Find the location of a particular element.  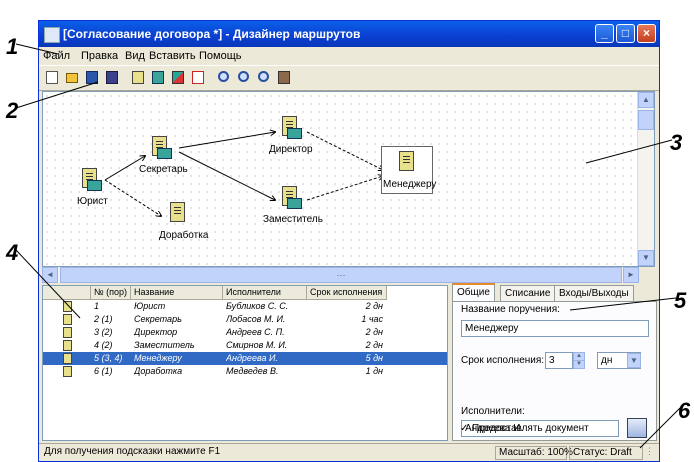

minimize-button: _ is located at coordinates (604, 33).